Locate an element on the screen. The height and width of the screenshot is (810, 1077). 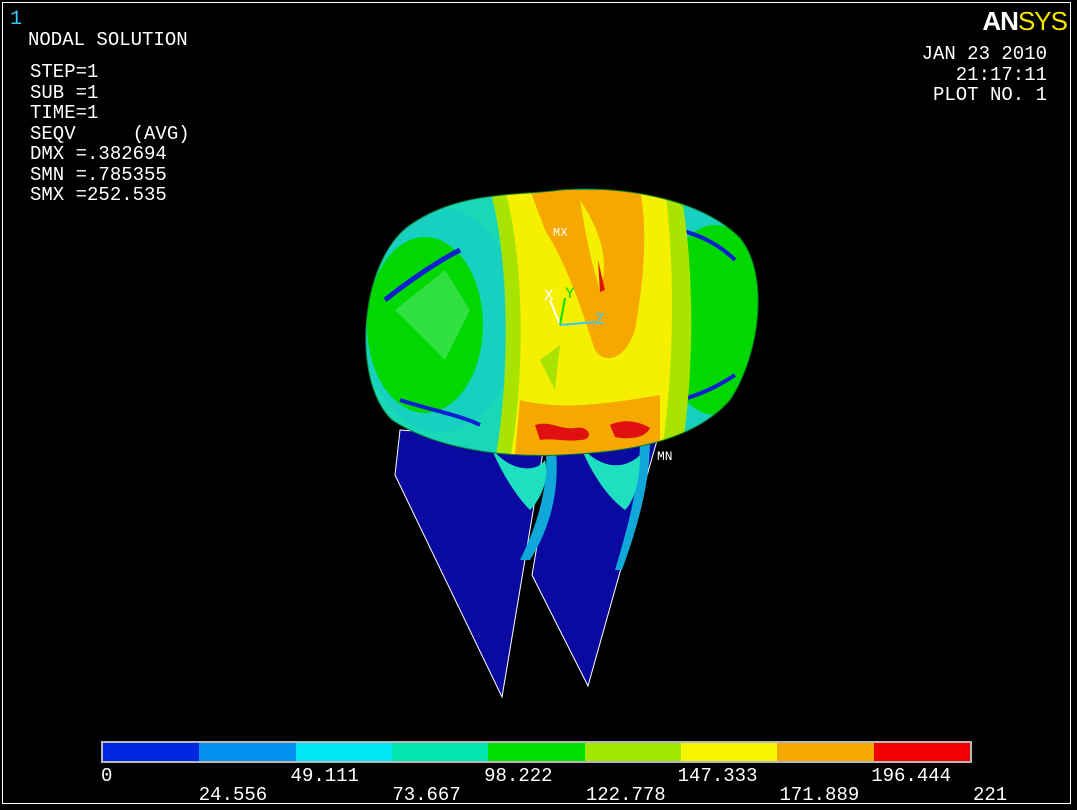
legend-tick-top-3: 147.333 is located at coordinates (717, 776).